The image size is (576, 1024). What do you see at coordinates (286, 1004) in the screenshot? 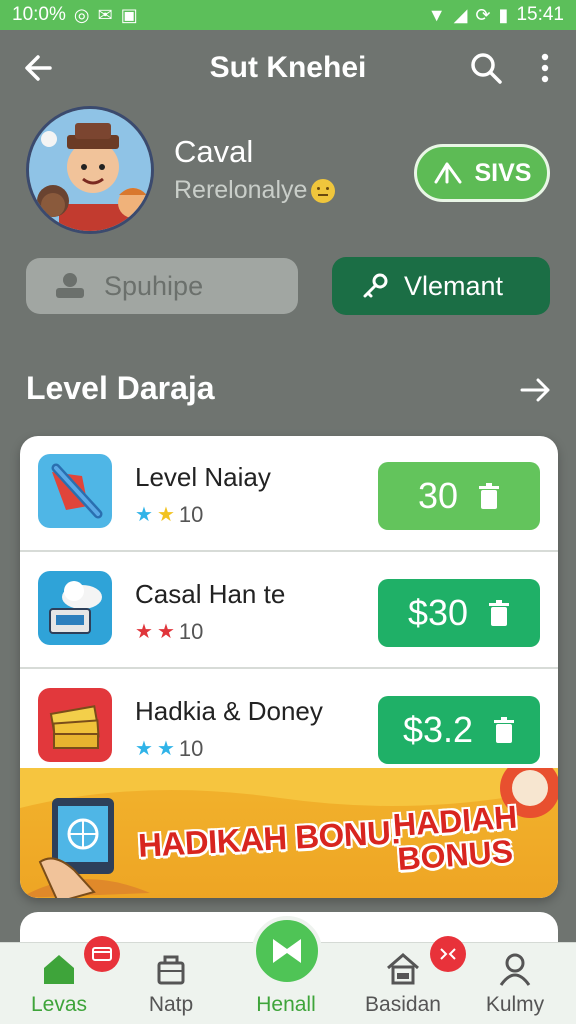
I see `nav-label: Henall` at bounding box center [286, 1004].